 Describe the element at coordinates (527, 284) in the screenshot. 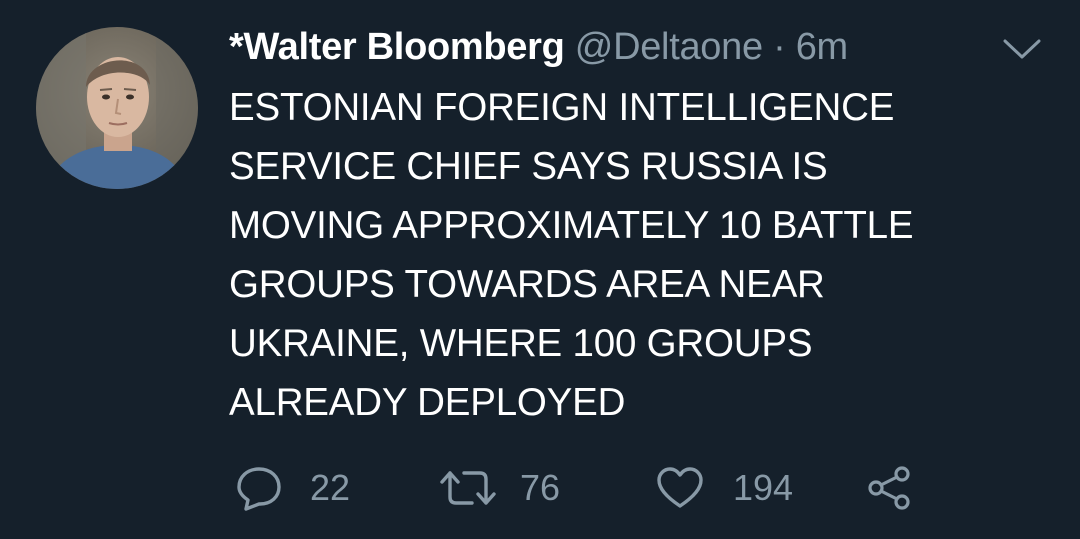

I see `tweet-text-line: GROUPS TOWARDS AREA NEAR` at that location.